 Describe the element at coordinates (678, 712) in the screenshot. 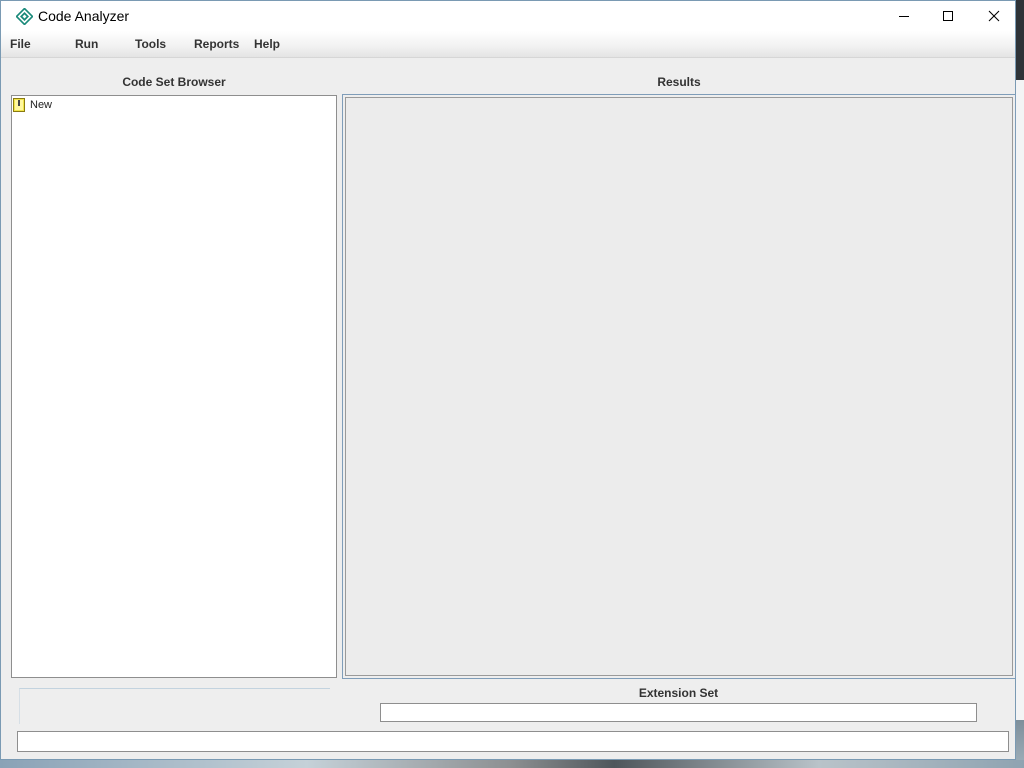

I see `extension-set-field` at that location.